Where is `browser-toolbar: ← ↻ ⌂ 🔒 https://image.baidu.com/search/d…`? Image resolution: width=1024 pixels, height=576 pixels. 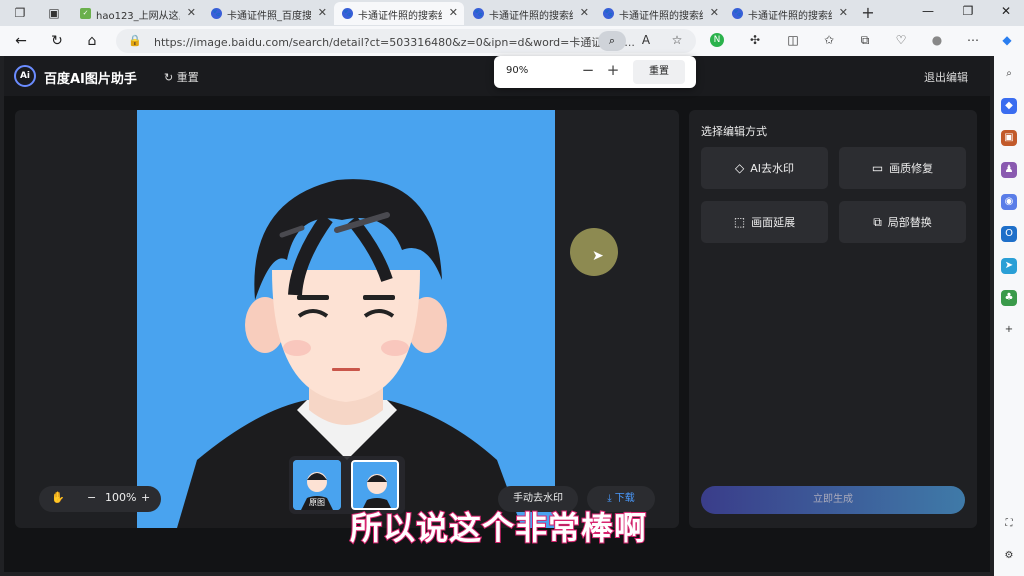
browser-toolbar: ← ↻ ⌂ 🔒 https://image.baidu.com/search/d… is located at coordinates (512, 41).